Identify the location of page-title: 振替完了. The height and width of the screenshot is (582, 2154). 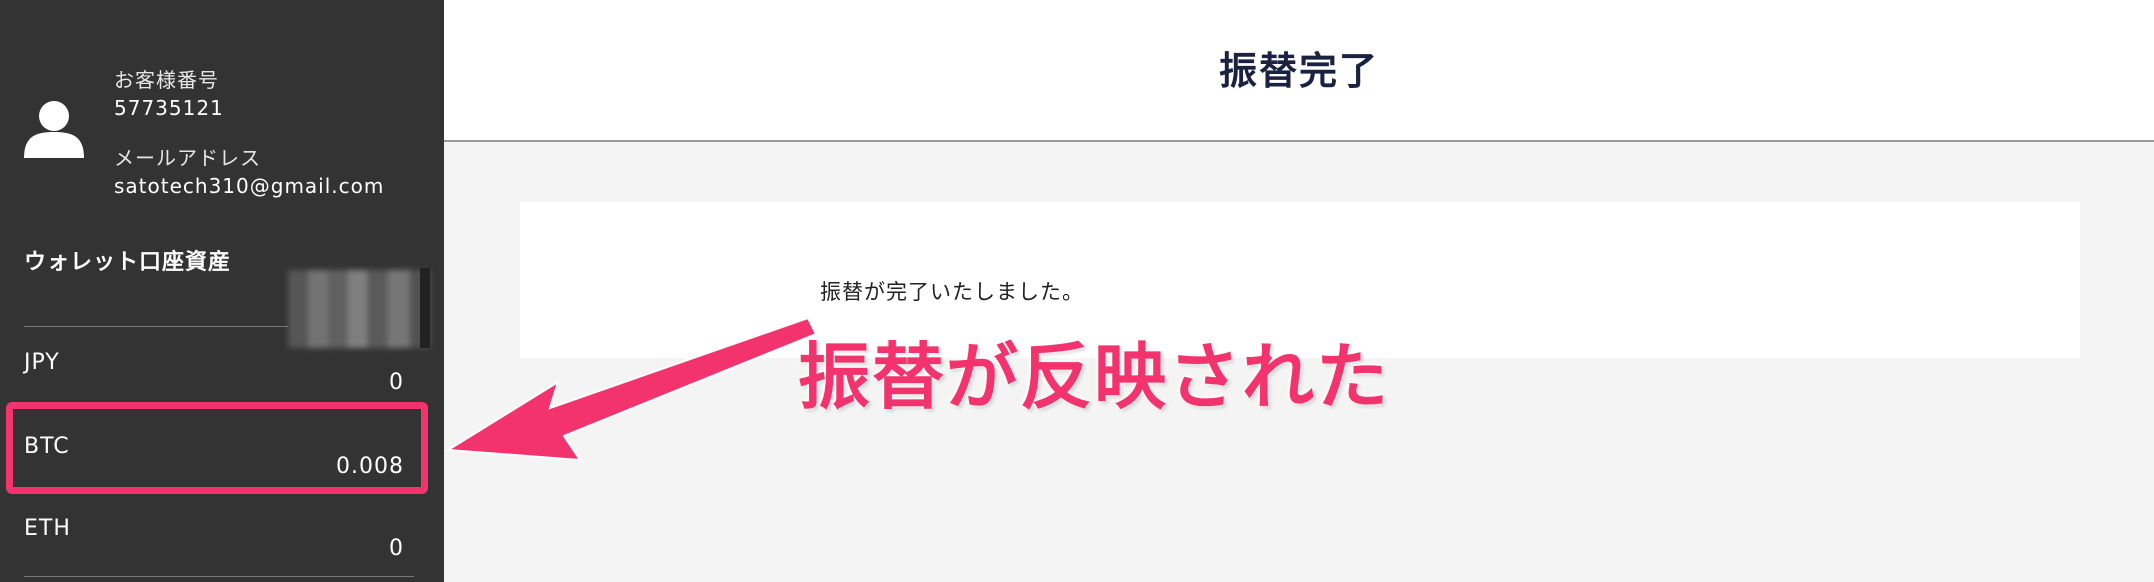
(1298, 71).